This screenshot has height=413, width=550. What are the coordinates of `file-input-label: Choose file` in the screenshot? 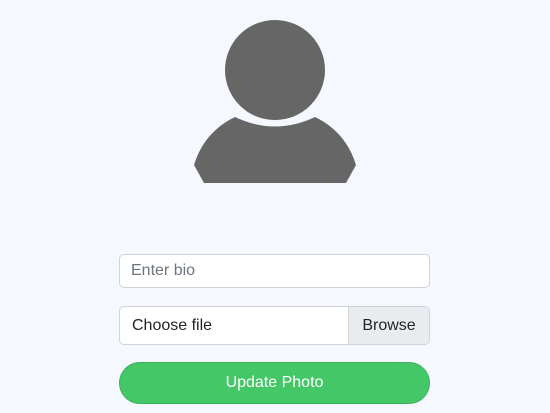 It's located at (172, 325).